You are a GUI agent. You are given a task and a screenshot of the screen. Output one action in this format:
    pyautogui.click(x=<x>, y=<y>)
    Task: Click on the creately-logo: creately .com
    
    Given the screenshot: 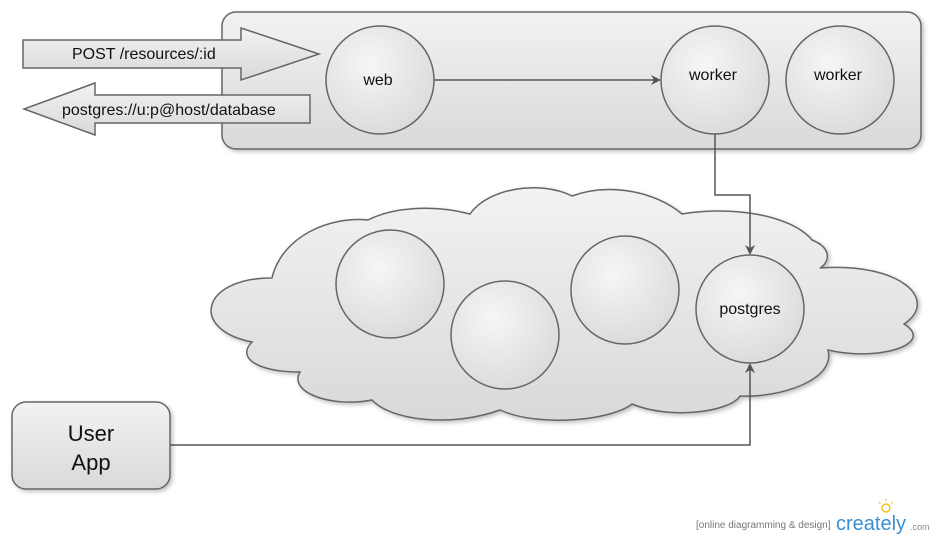 What is the action you would take?
    pyautogui.click(x=883, y=517)
    